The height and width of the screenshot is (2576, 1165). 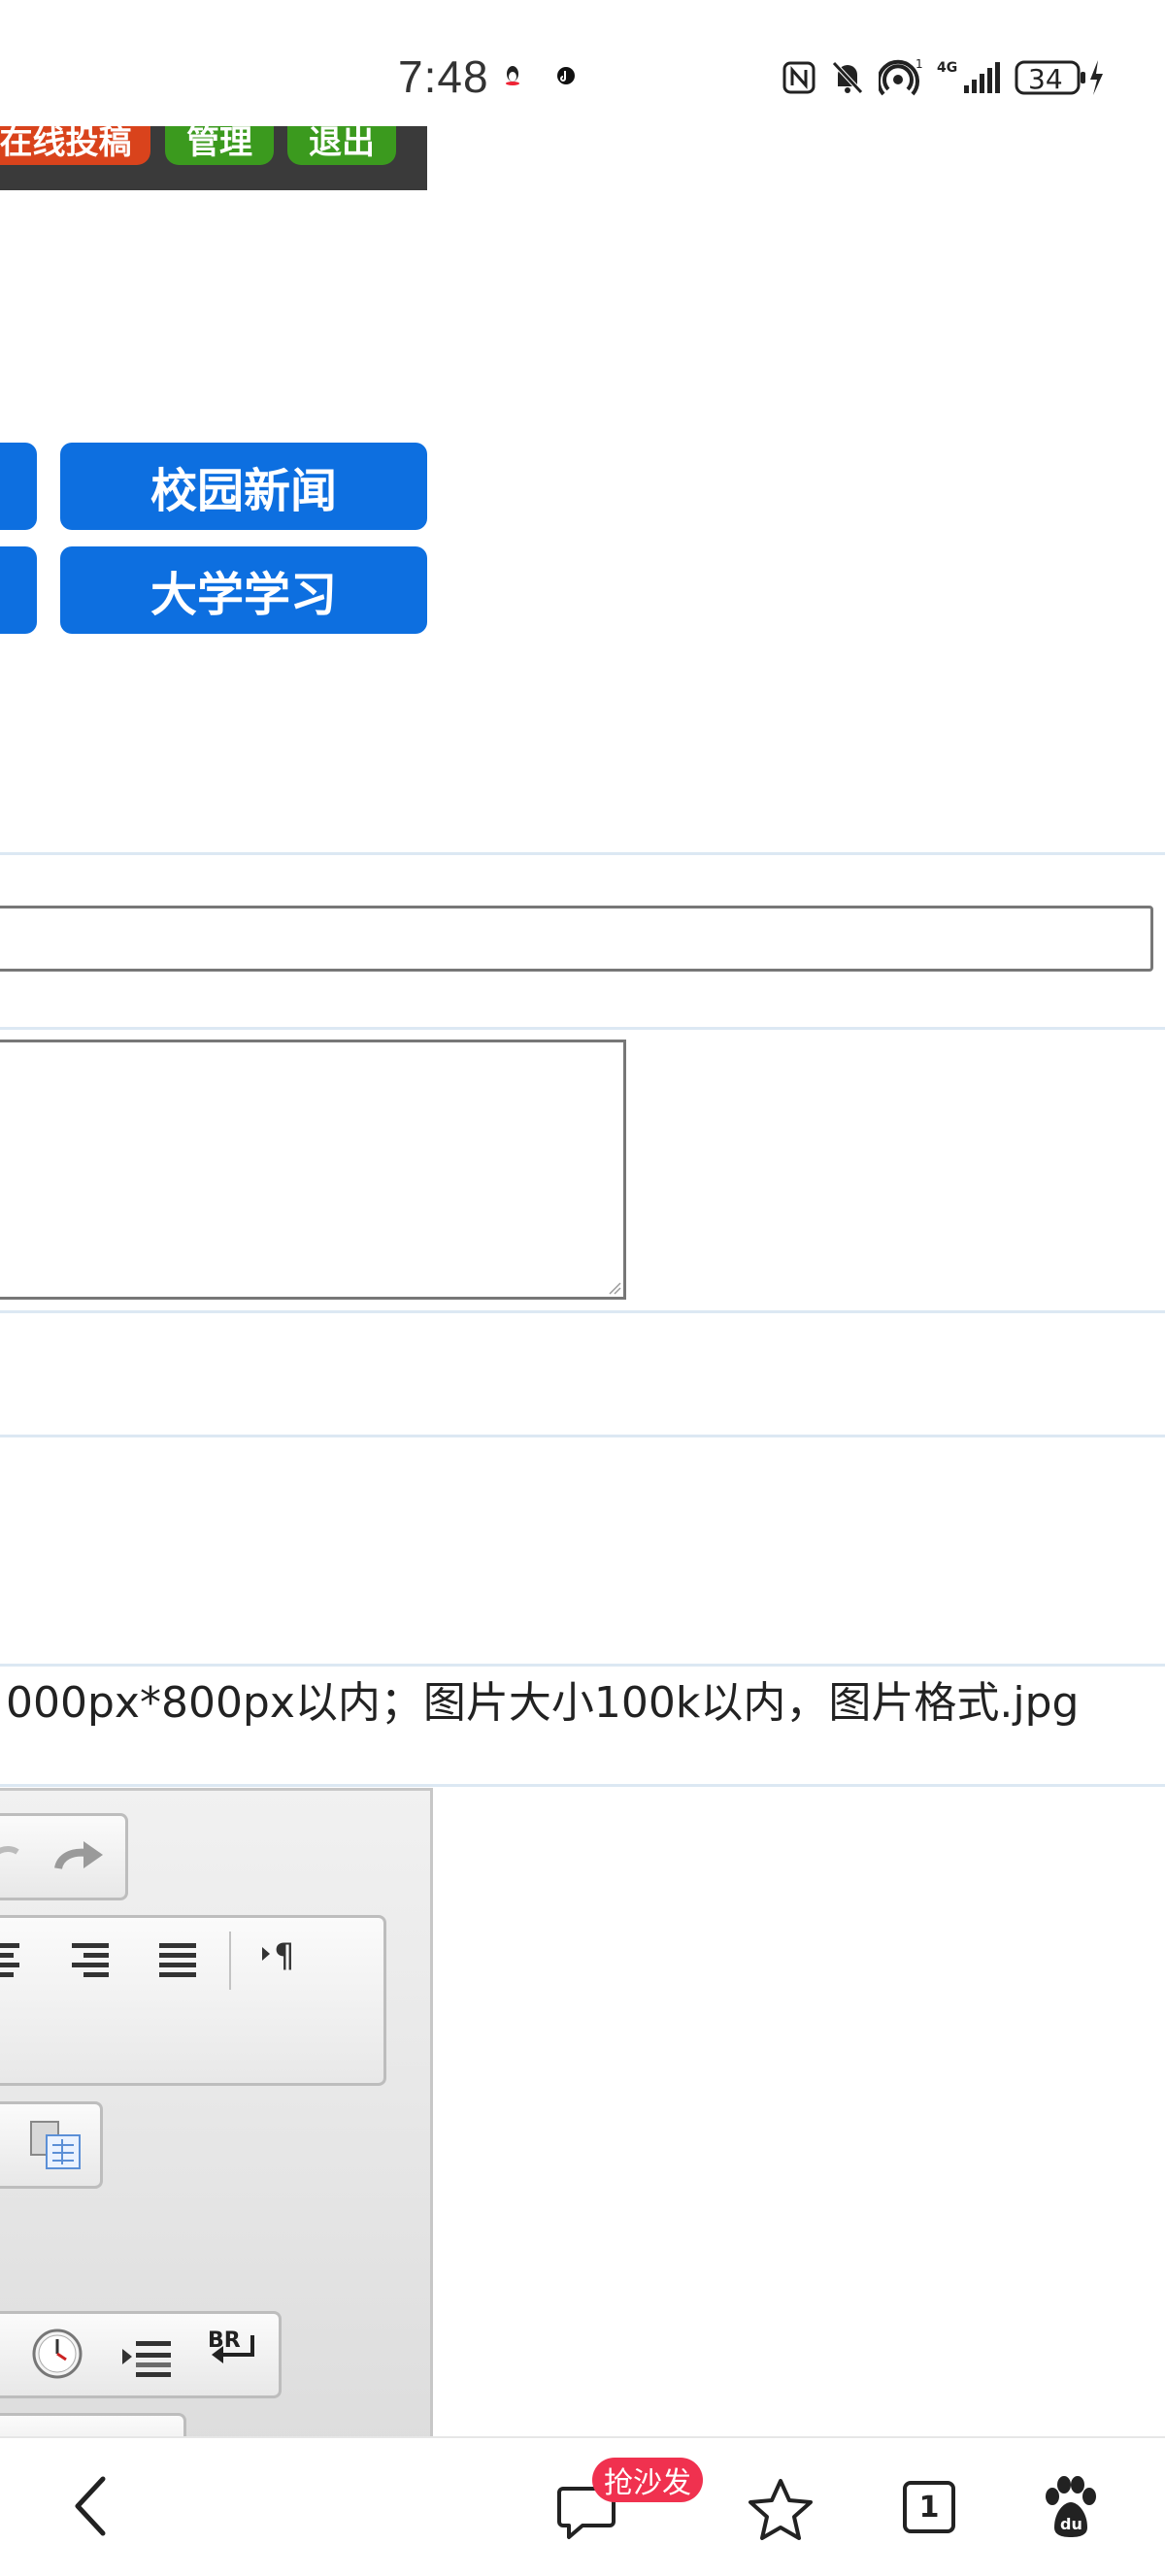 I want to click on title-input, so click(x=576, y=939).